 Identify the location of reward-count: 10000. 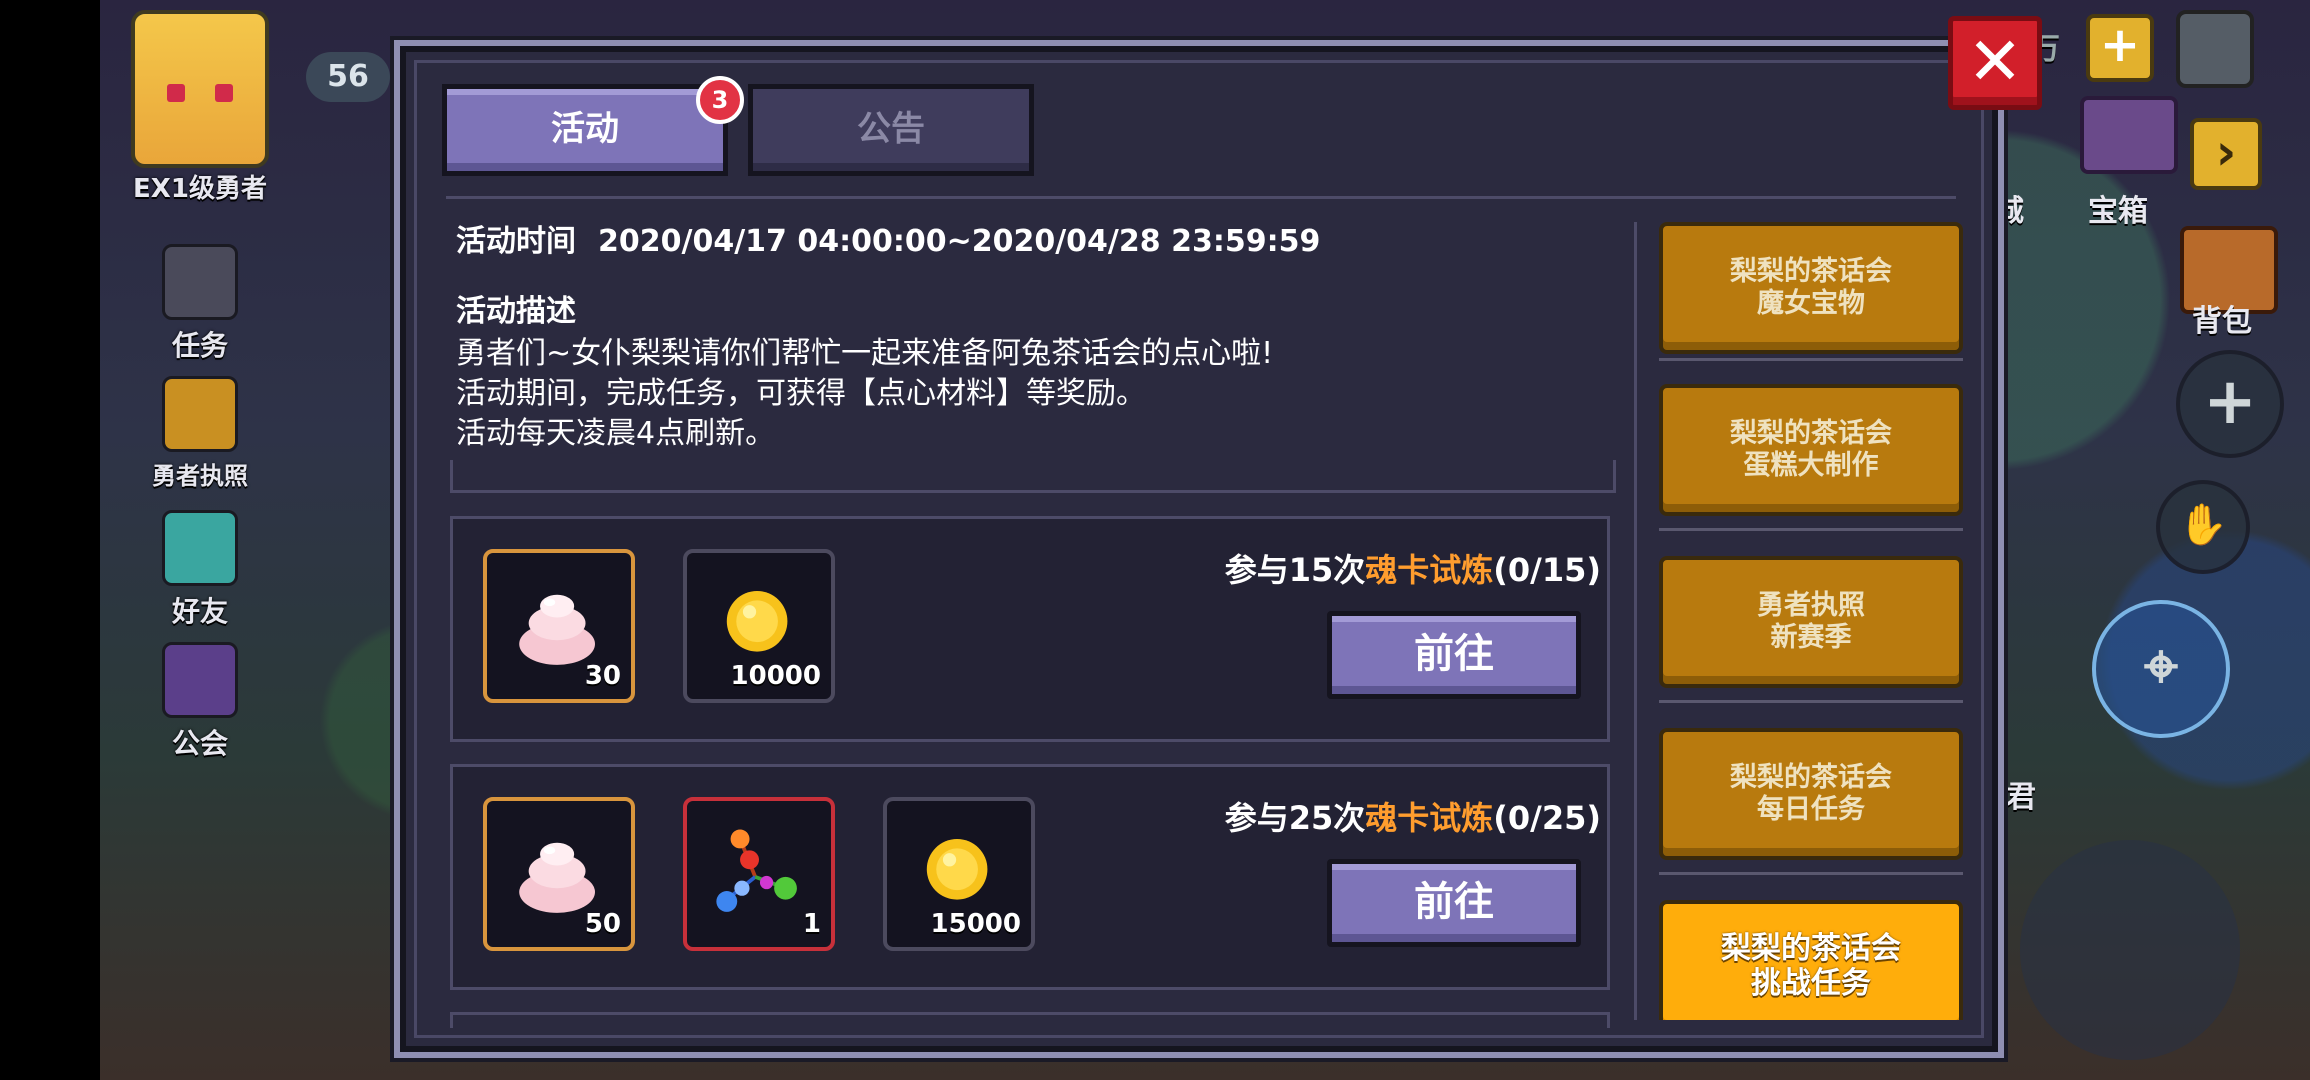
(775, 676).